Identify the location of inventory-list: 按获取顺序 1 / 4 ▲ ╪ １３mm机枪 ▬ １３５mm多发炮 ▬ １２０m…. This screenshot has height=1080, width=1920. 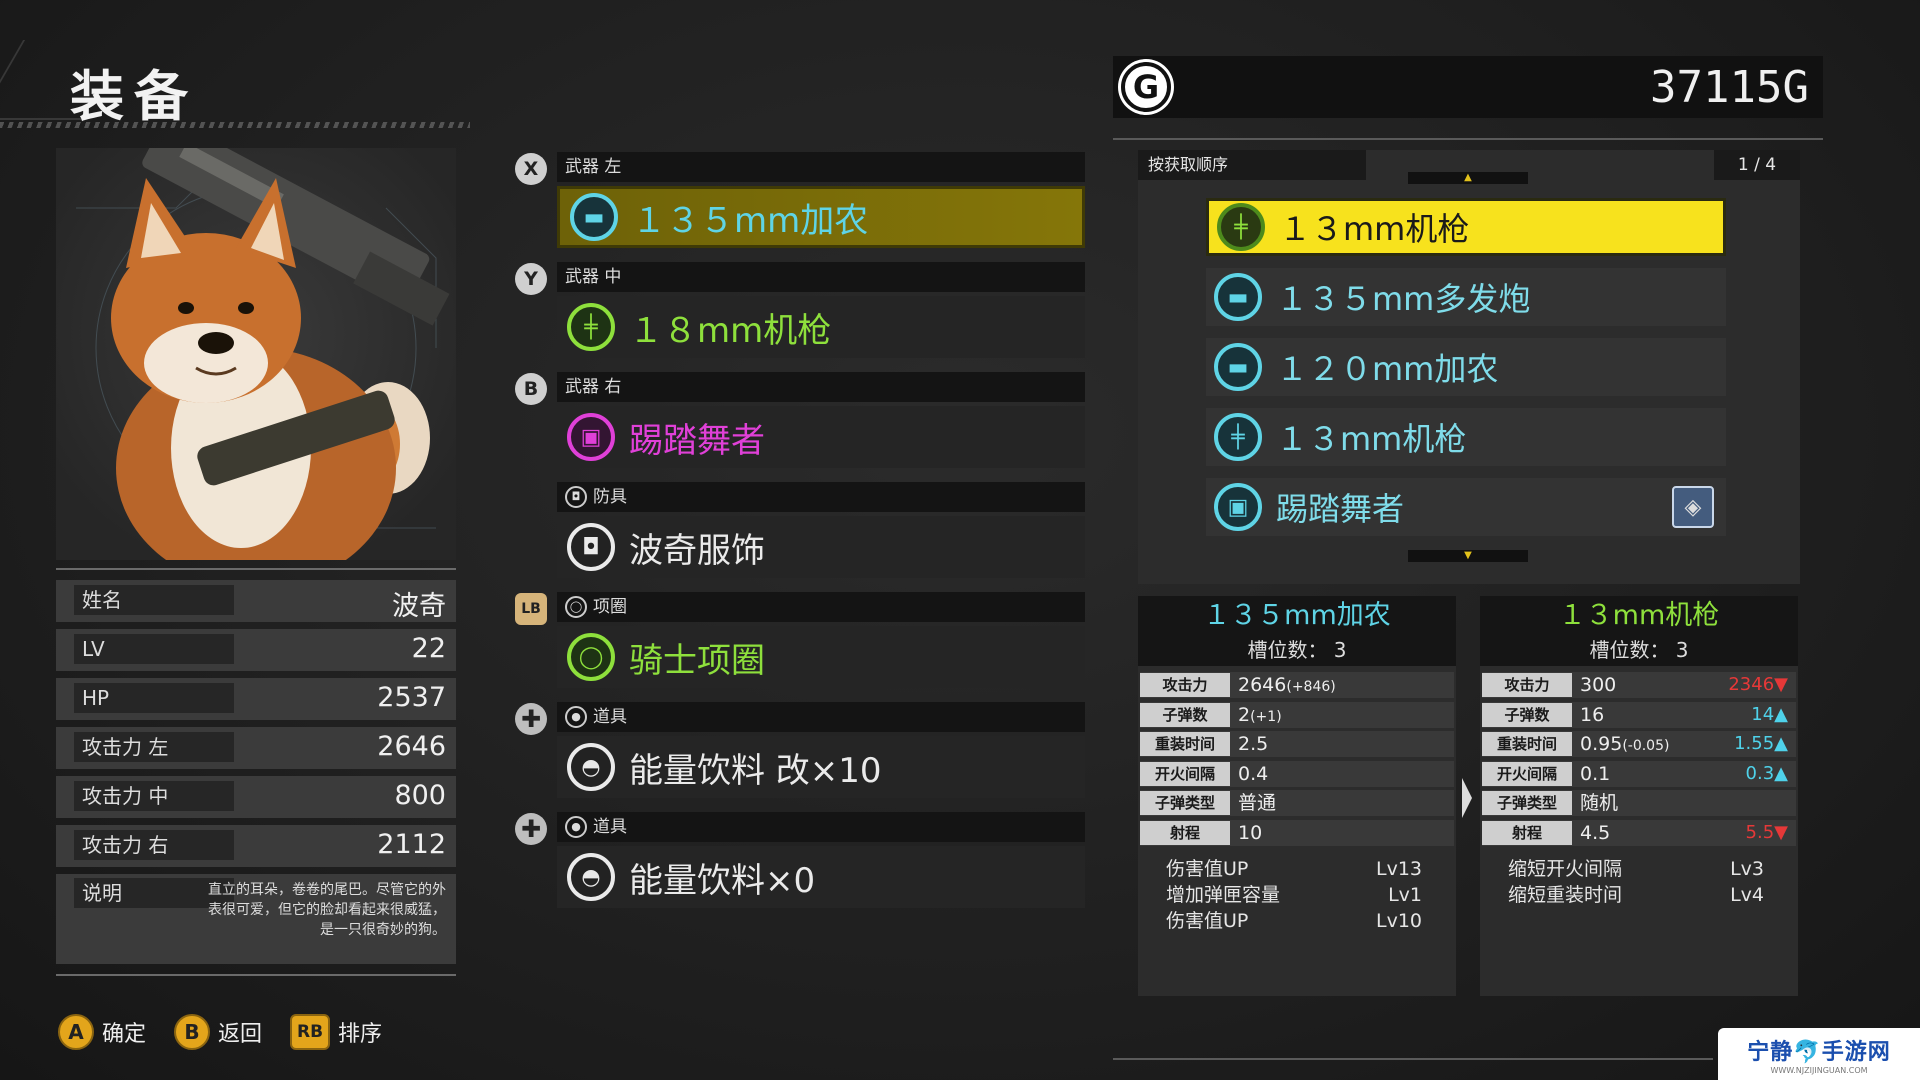
(1469, 367).